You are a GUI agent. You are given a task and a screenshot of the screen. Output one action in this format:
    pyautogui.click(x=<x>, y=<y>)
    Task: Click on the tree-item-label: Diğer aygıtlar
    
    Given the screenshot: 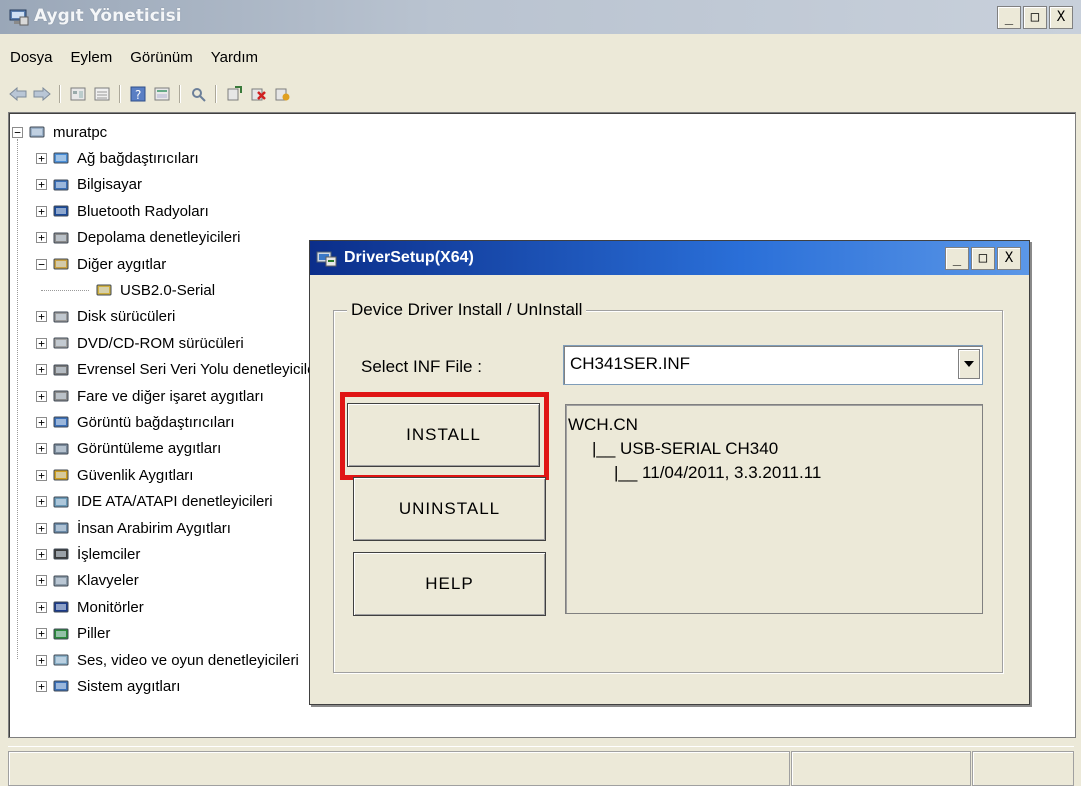 What is the action you would take?
    pyautogui.click(x=122, y=264)
    